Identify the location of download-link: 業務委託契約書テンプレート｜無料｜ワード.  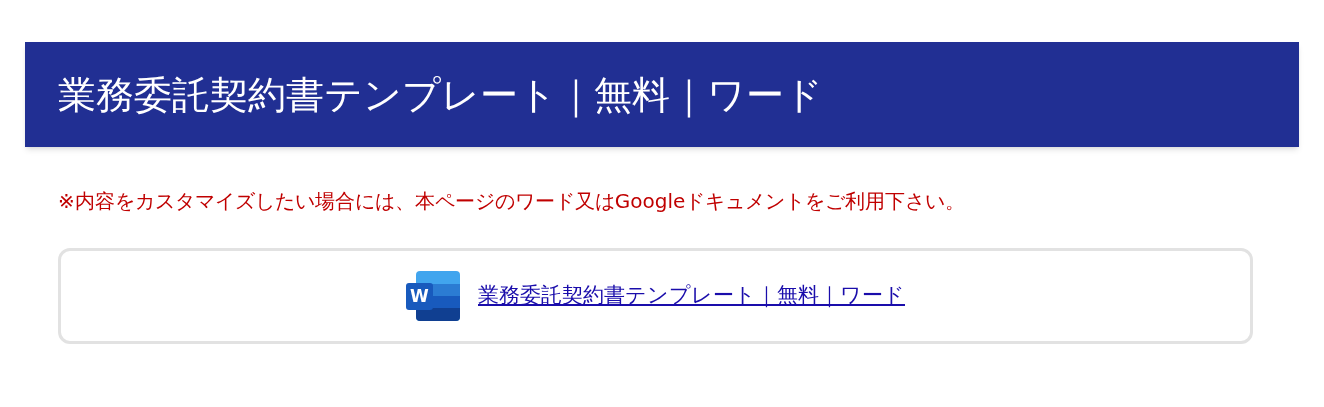
(691, 296).